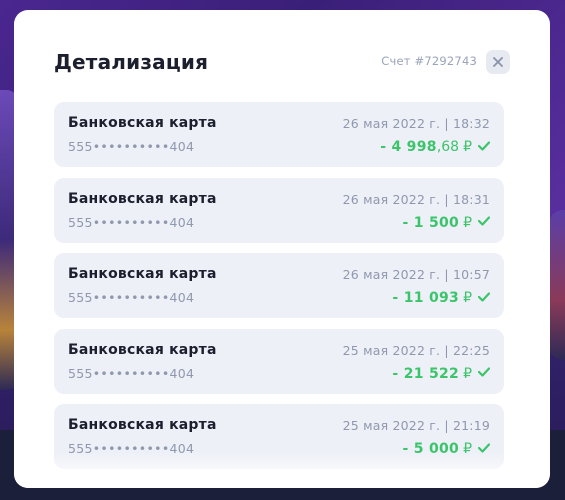 The height and width of the screenshot is (500, 565). I want to click on transaction-amount-cents: ,68, so click(448, 147).